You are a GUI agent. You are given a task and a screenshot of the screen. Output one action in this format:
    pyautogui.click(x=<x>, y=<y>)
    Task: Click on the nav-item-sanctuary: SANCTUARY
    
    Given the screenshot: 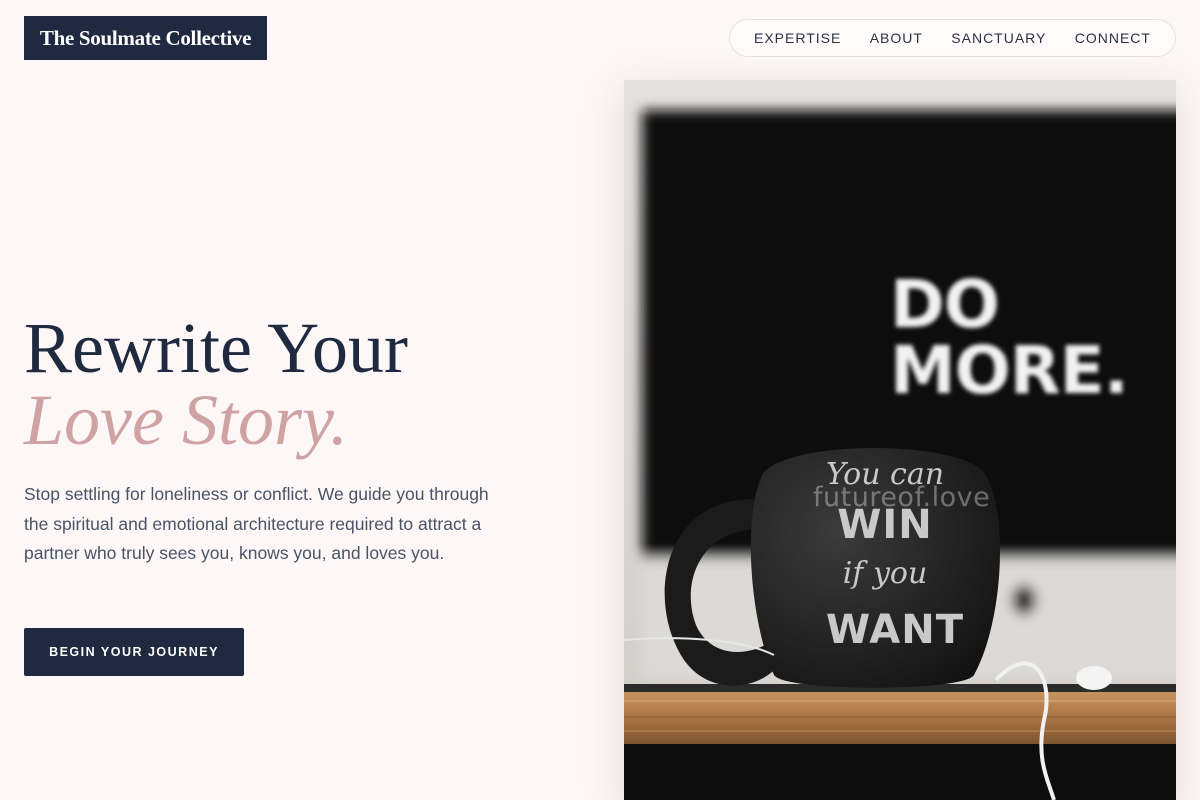 What is the action you would take?
    pyautogui.click(x=998, y=38)
    